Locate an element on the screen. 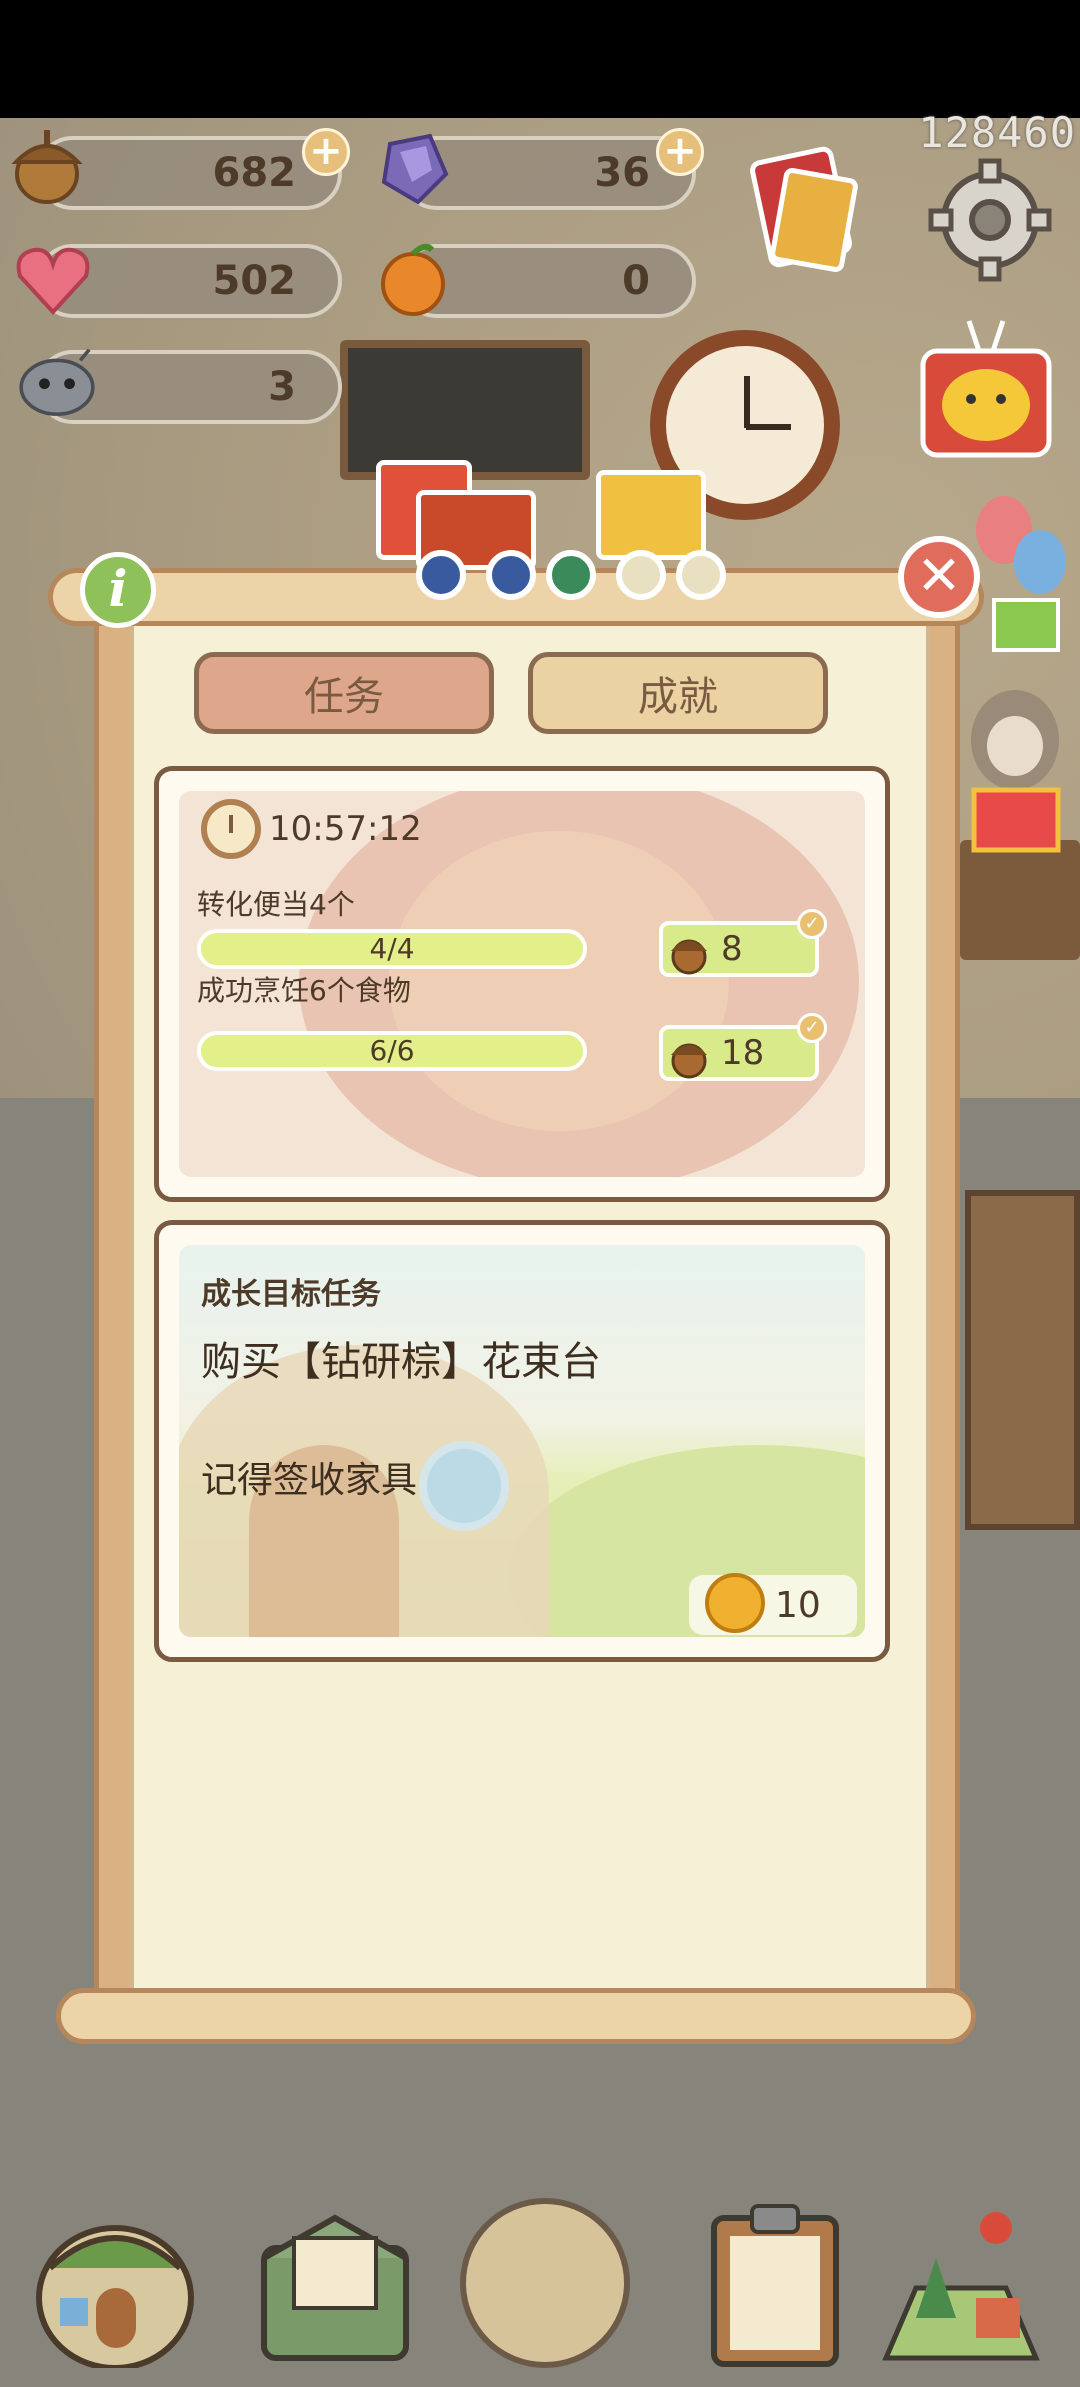  balloon-gift-icon is located at coordinates (1019, 575).